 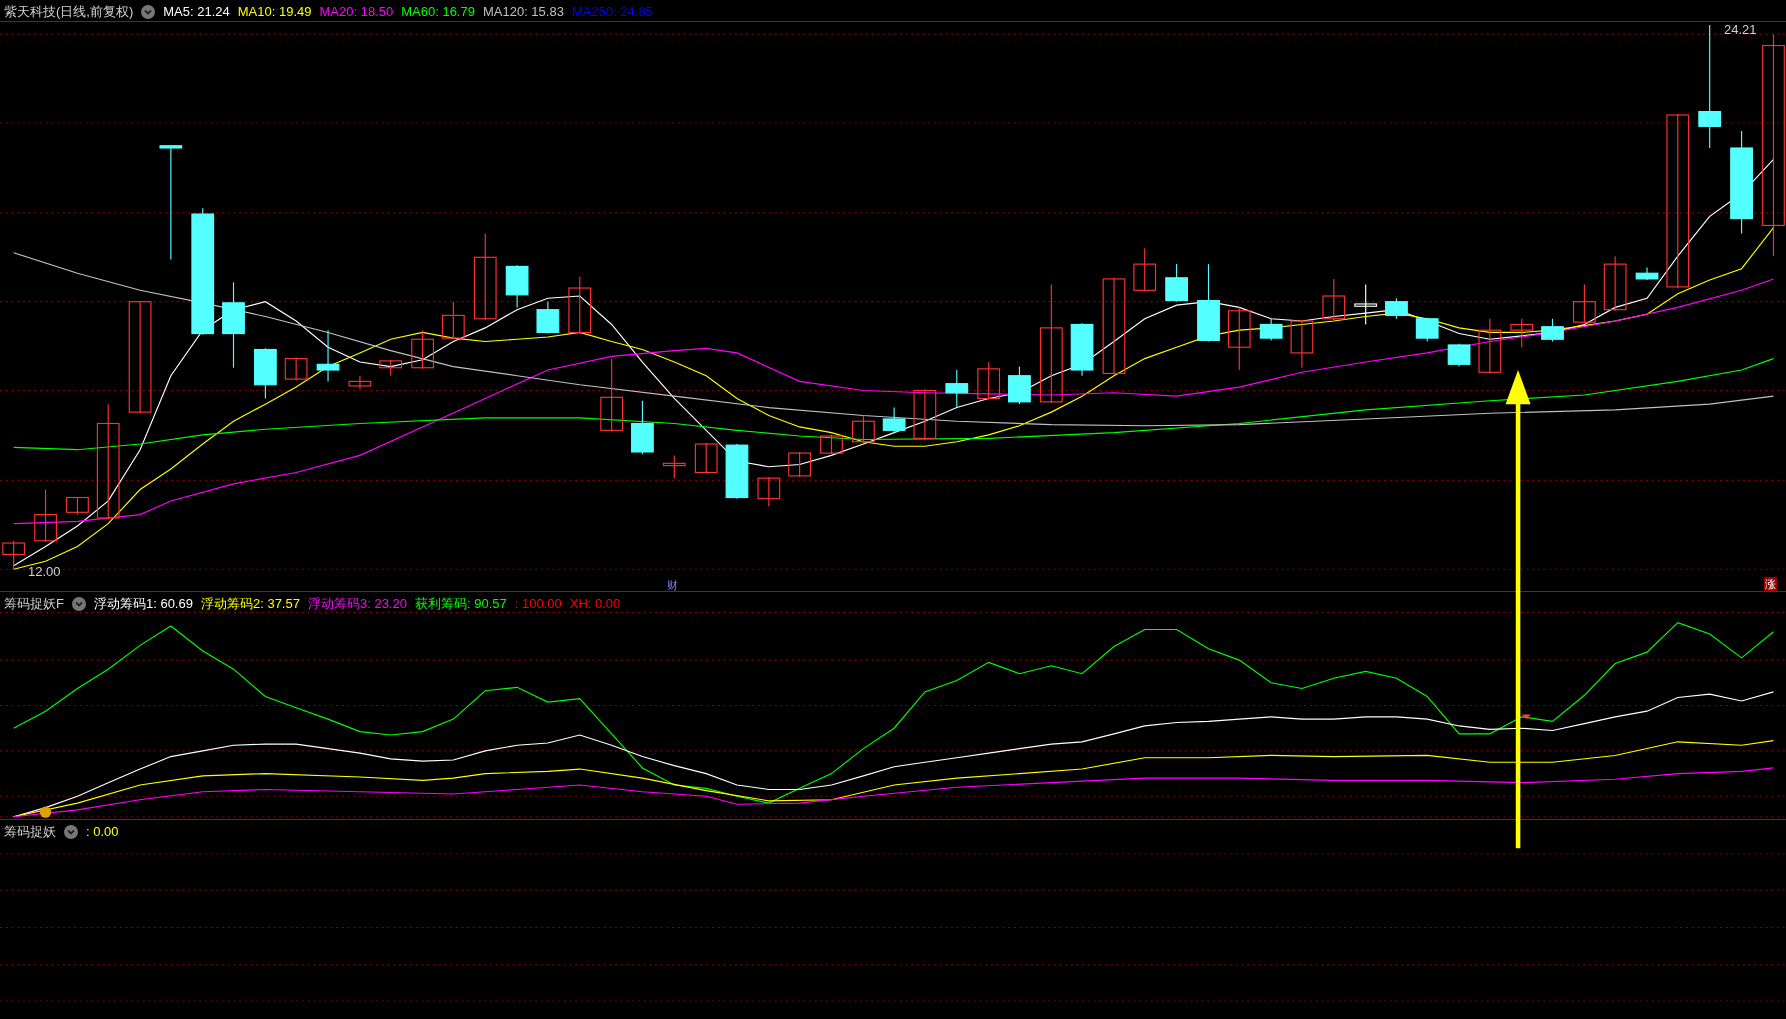 I want to click on indicator-value: 浮动筹码3: 23.20, so click(x=357, y=604).